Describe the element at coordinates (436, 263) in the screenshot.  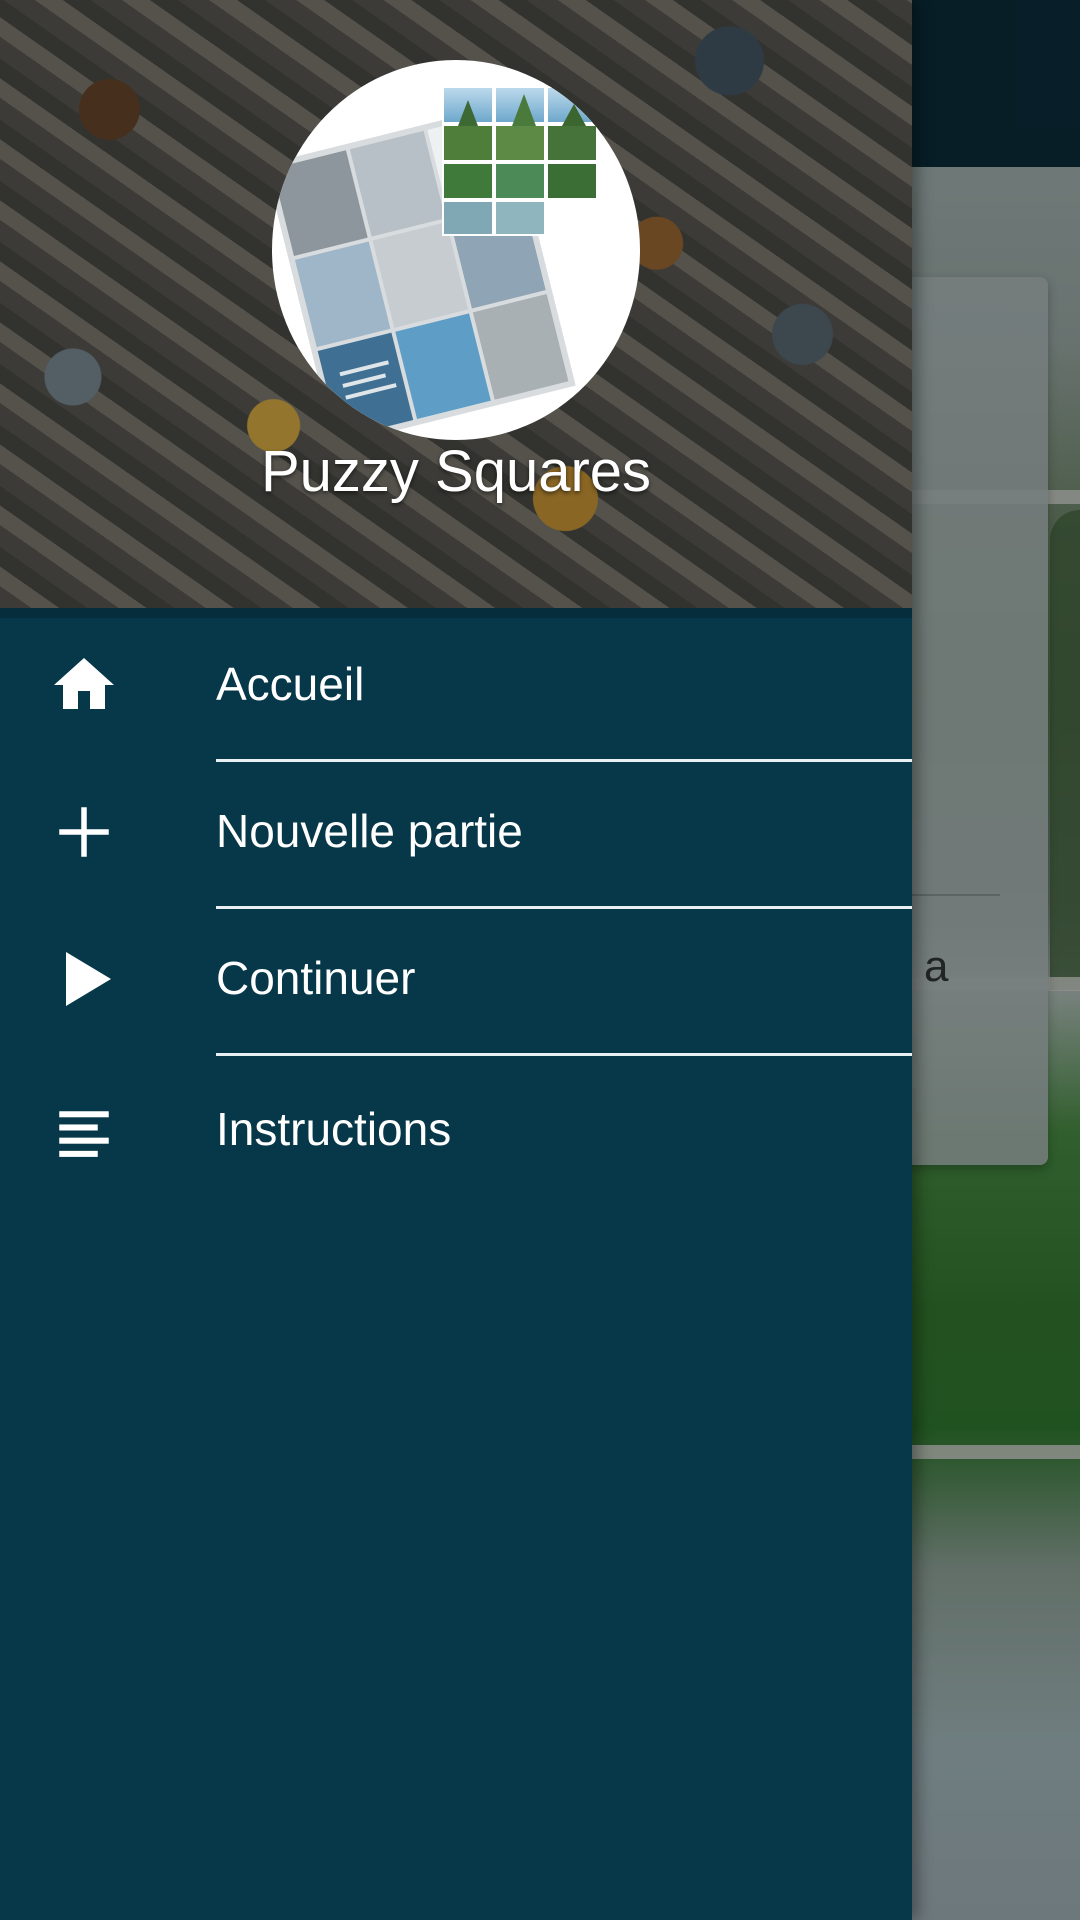
I see `puzzle-collage-logo` at that location.